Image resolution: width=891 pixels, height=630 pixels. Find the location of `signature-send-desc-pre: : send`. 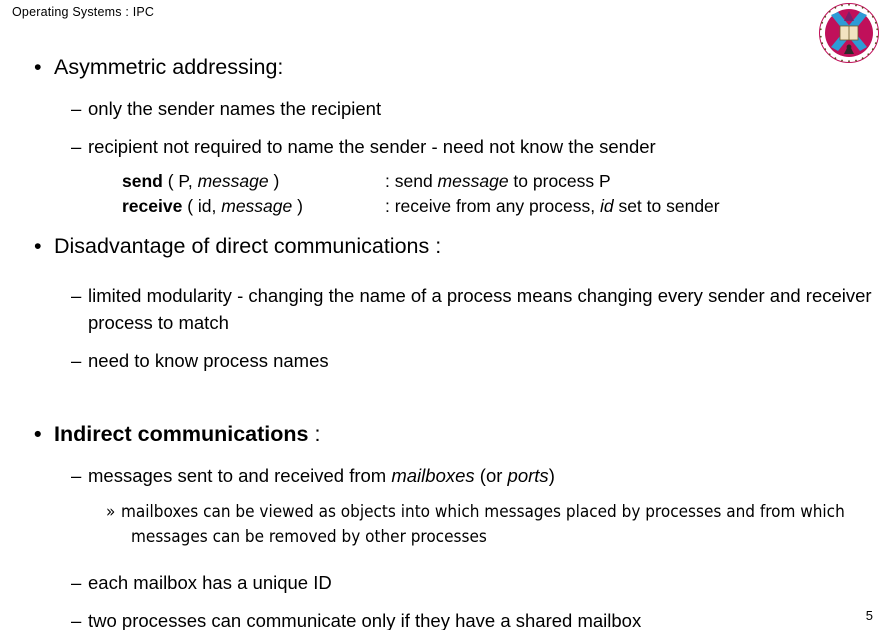

signature-send-desc-pre: : send is located at coordinates (411, 181).